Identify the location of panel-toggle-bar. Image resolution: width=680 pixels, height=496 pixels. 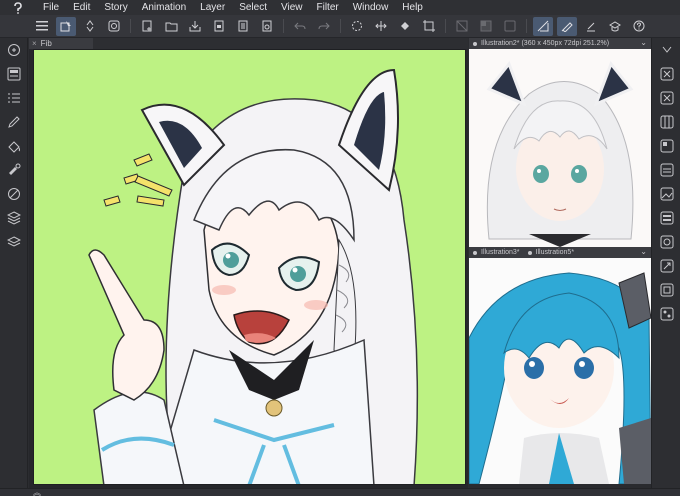
(665, 263).